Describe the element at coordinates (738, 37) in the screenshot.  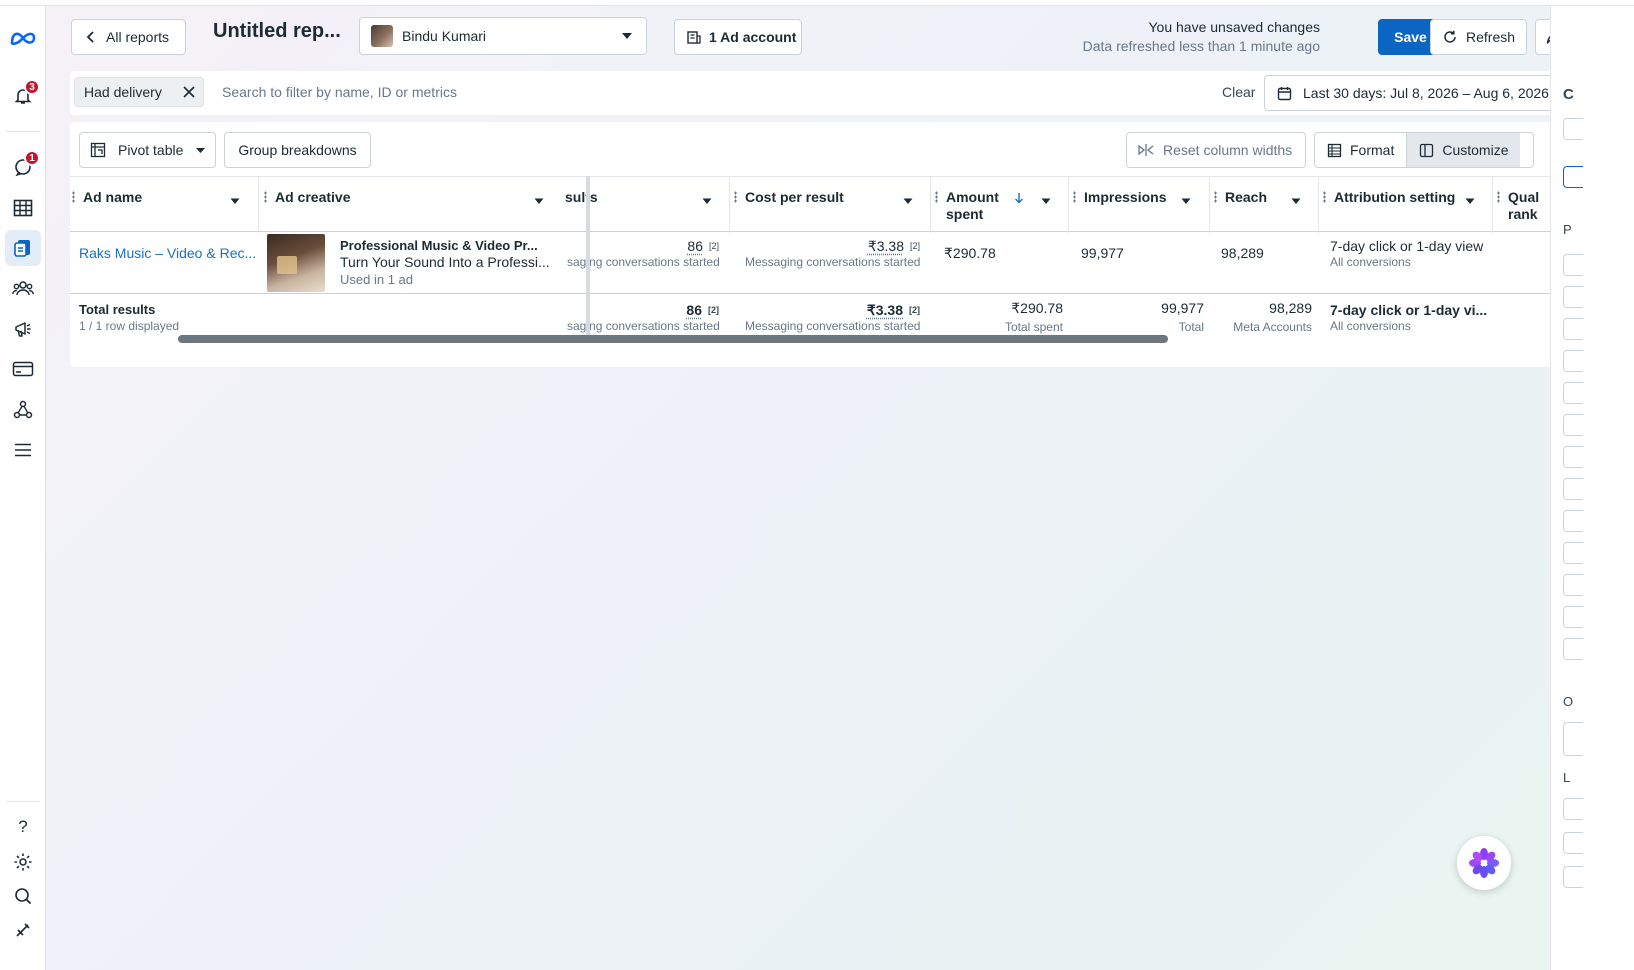
I see `ad-account-button: 1 Ad account` at that location.